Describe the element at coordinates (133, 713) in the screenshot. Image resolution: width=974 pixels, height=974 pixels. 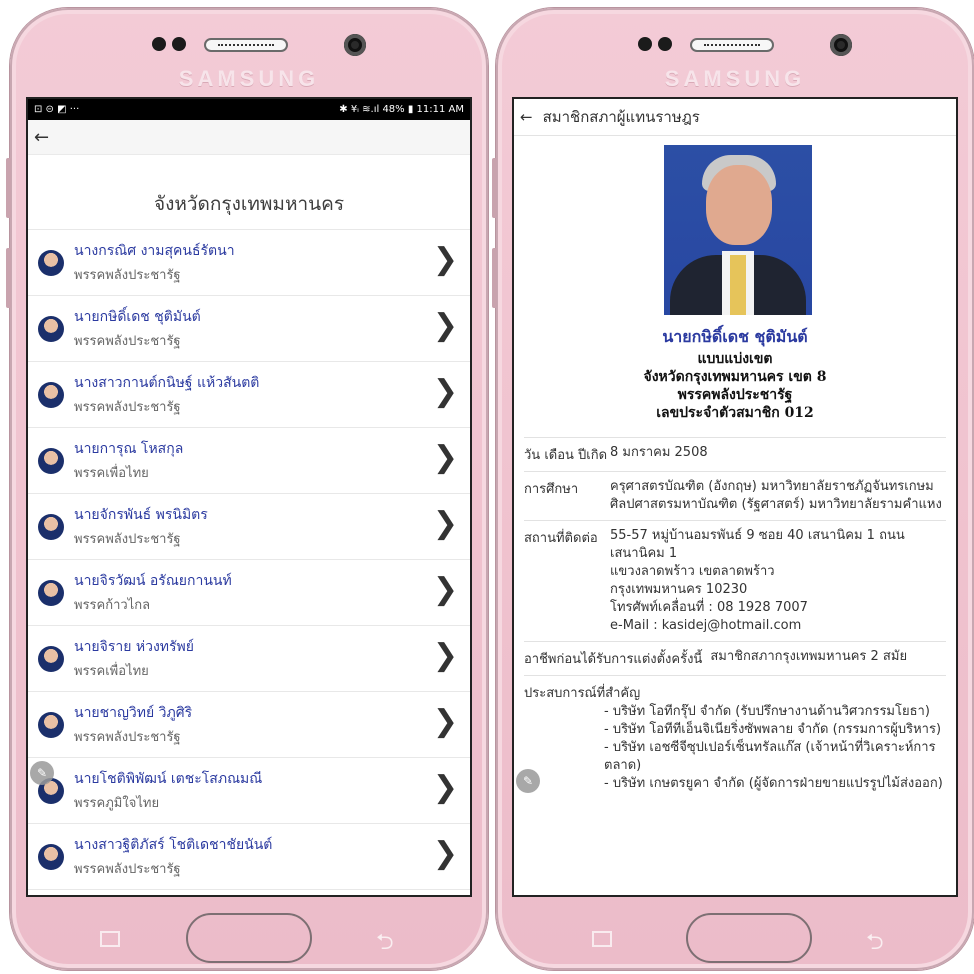
I see `mp-name: นายชาญวิทย์ วิภูศิริ` at that location.